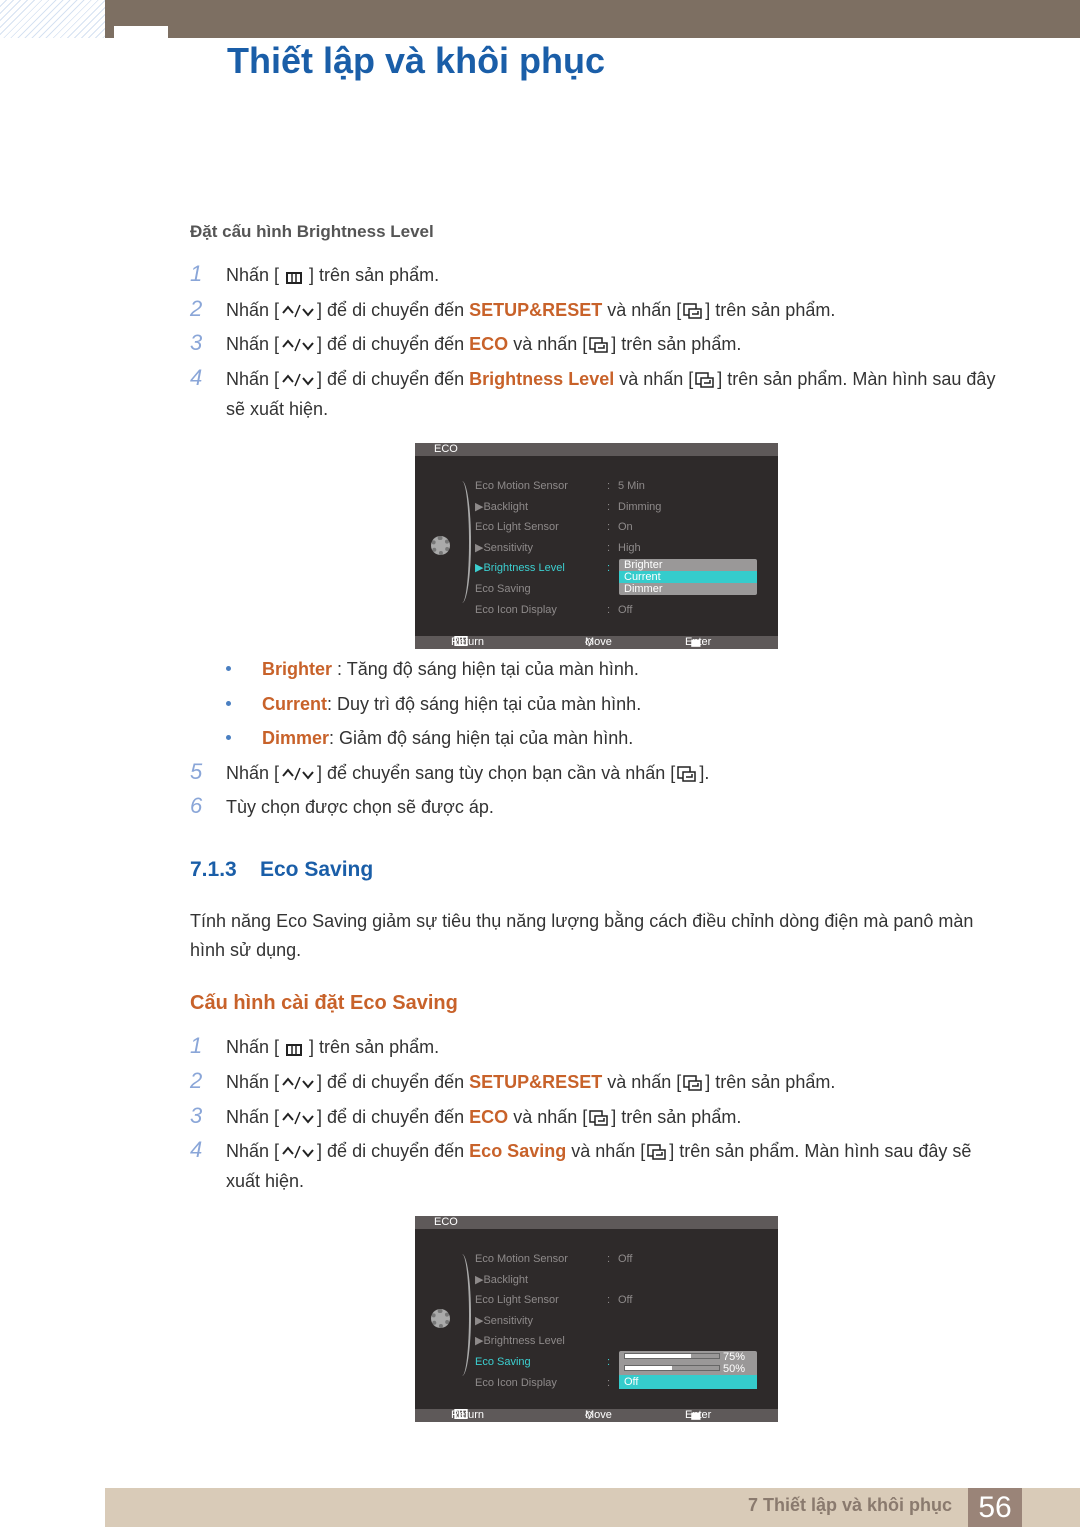  What do you see at coordinates (295, 703) in the screenshot?
I see `option-term: Current` at bounding box center [295, 703].